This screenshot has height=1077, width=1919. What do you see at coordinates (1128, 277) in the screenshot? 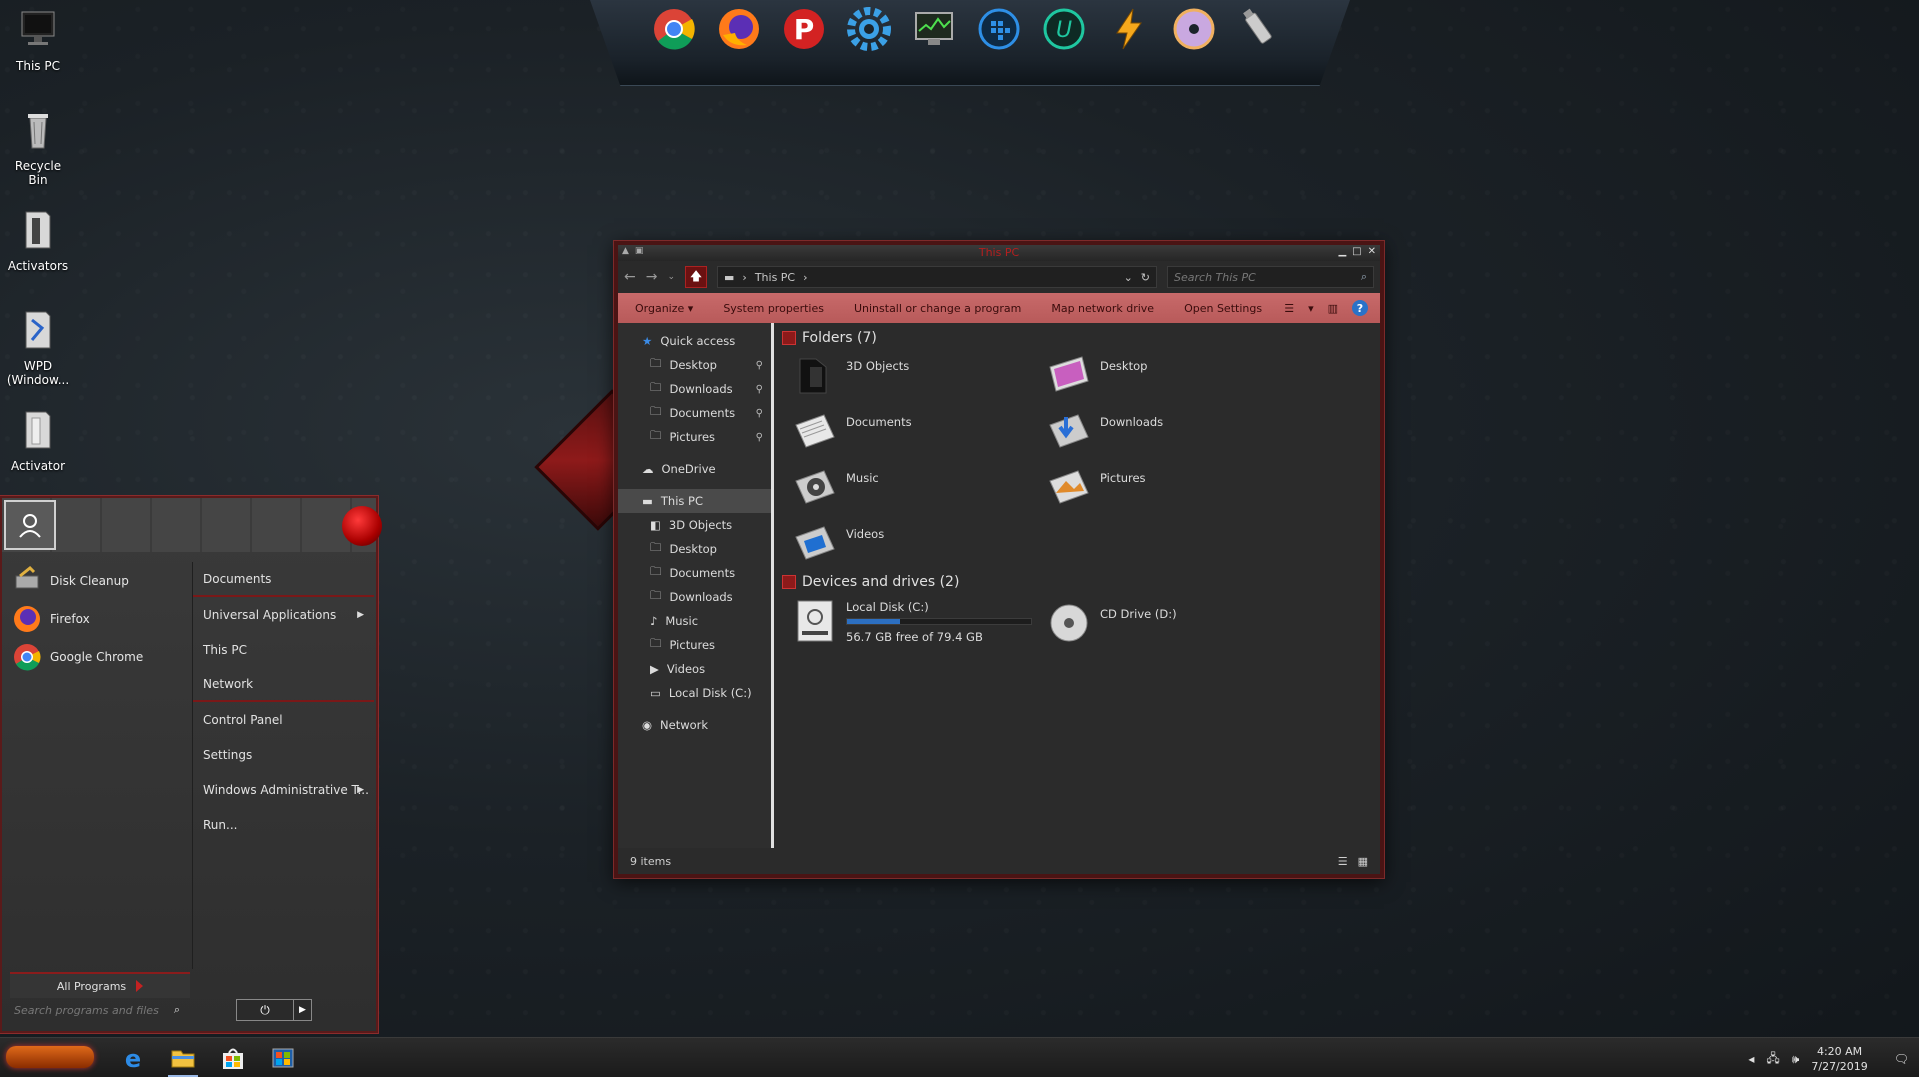
I see `address-dropdown-icon: ⌄` at bounding box center [1128, 277].